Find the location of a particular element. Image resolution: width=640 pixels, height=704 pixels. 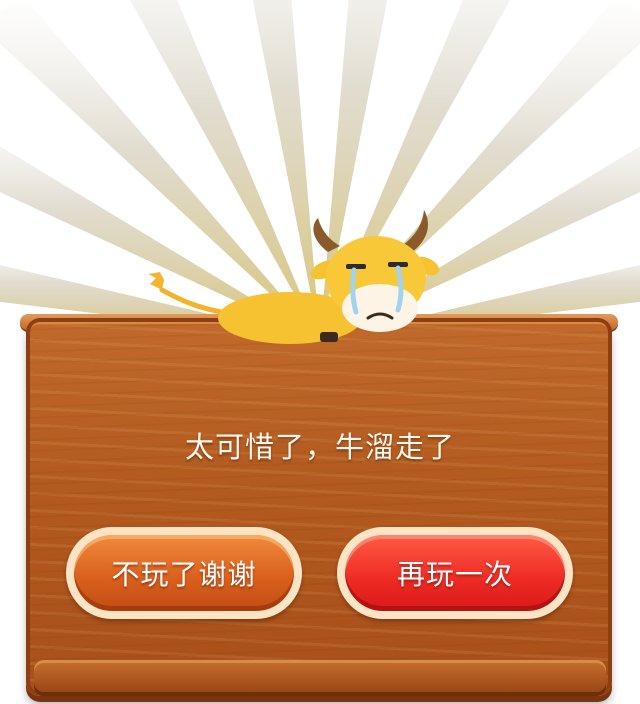

play-again-button-label: 再玩一次 is located at coordinates (455, 573).